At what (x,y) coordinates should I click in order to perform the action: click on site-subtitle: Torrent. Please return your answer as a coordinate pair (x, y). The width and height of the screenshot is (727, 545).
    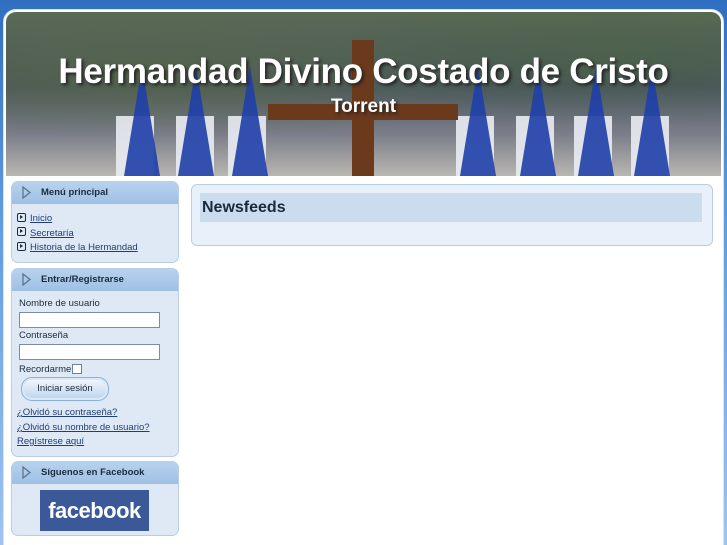
    Looking at the image, I should click on (363, 106).